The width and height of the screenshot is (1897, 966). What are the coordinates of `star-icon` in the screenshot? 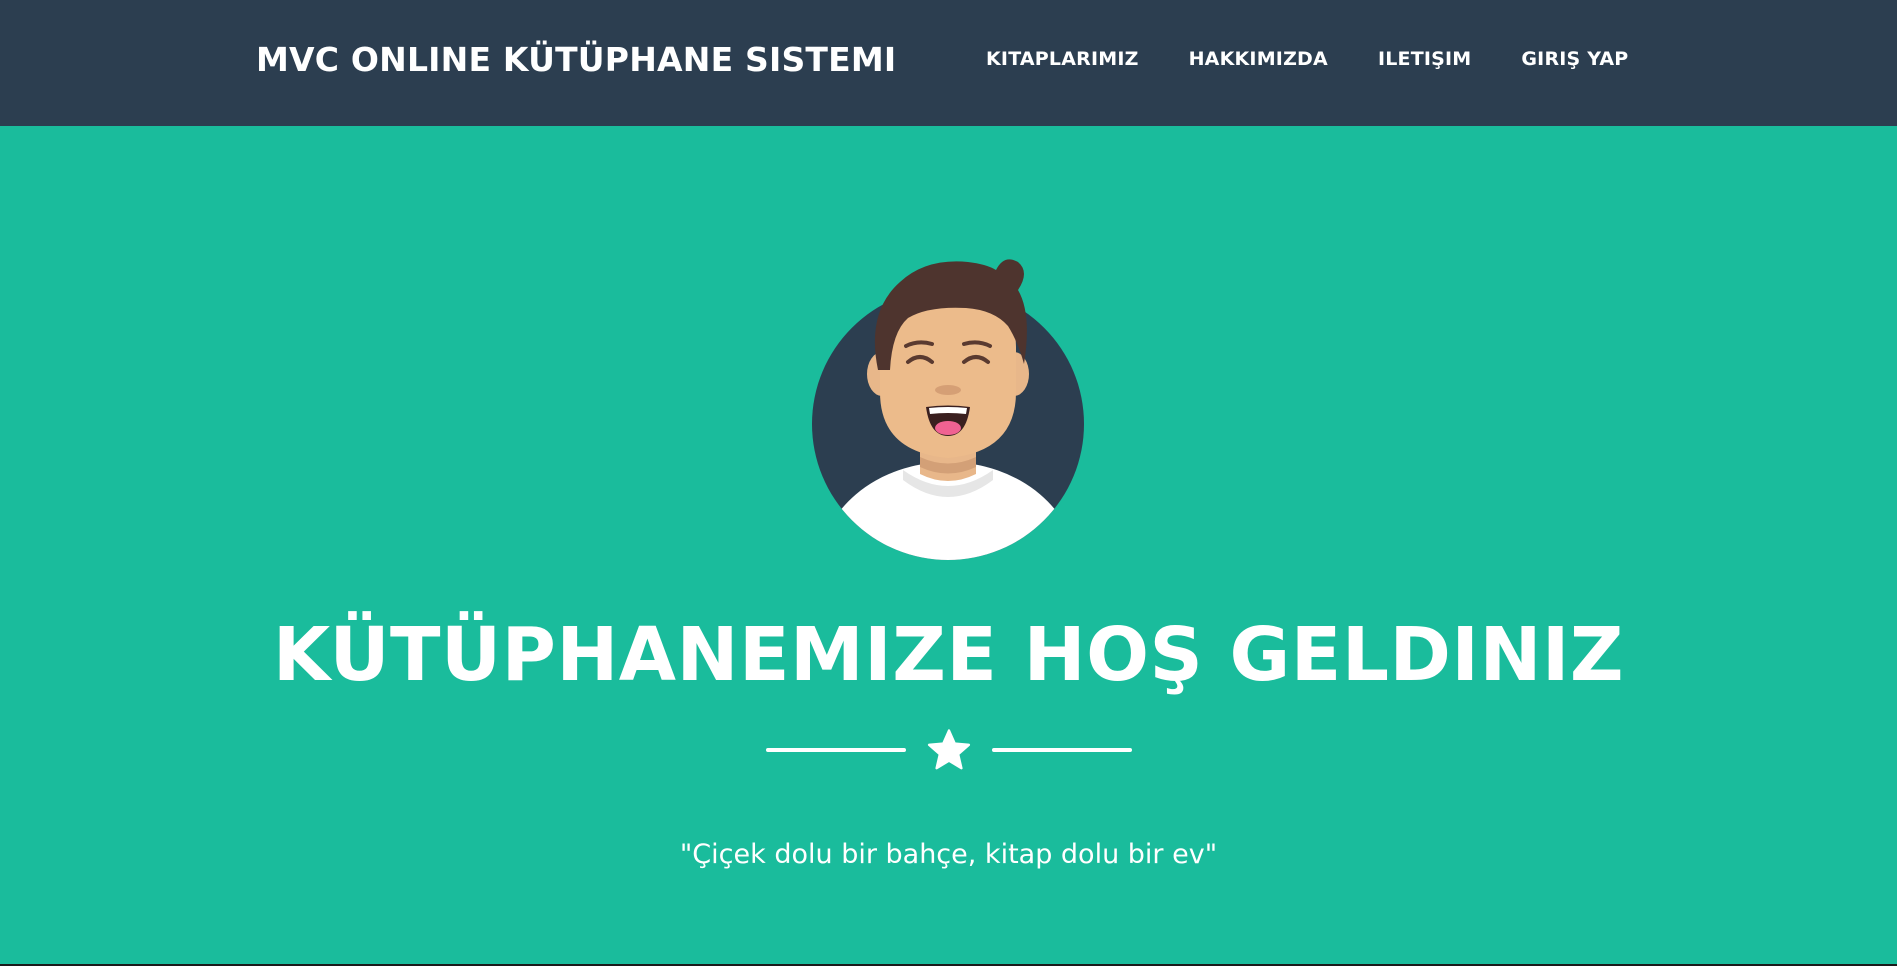 It's located at (949, 749).